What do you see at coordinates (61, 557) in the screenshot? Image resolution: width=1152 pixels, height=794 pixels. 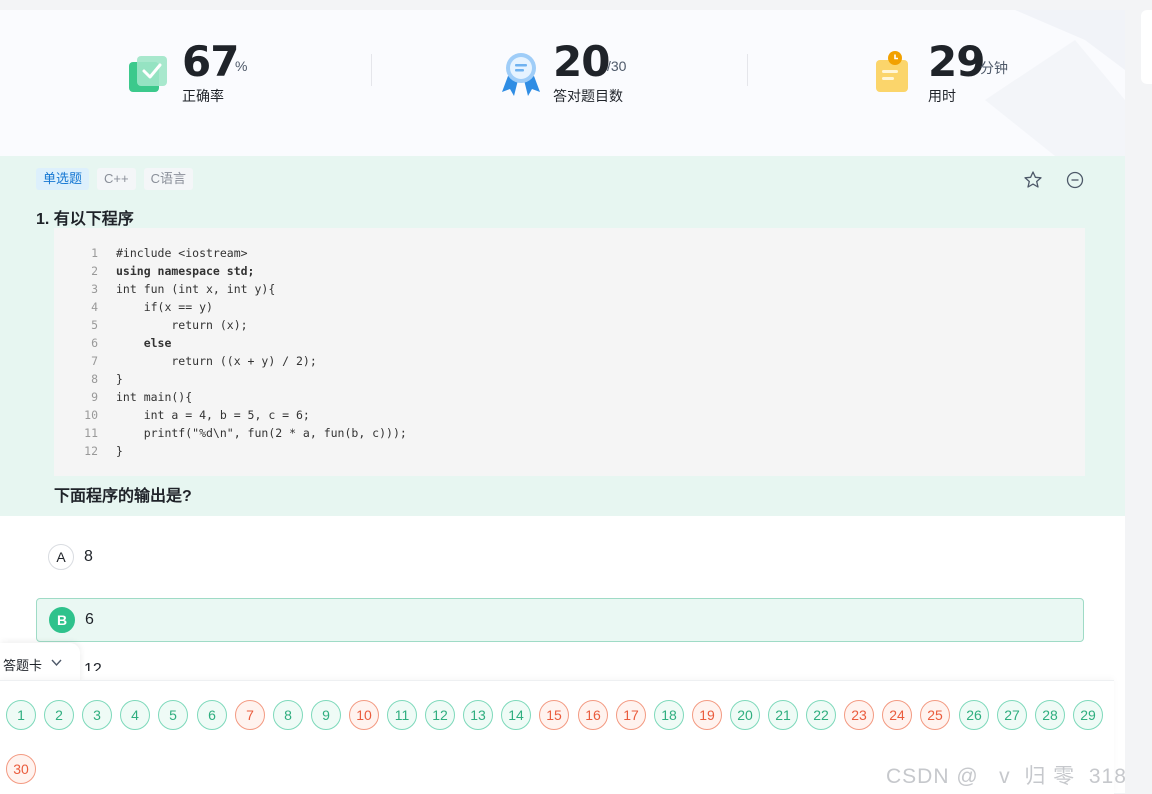 I see `option-letter: A` at bounding box center [61, 557].